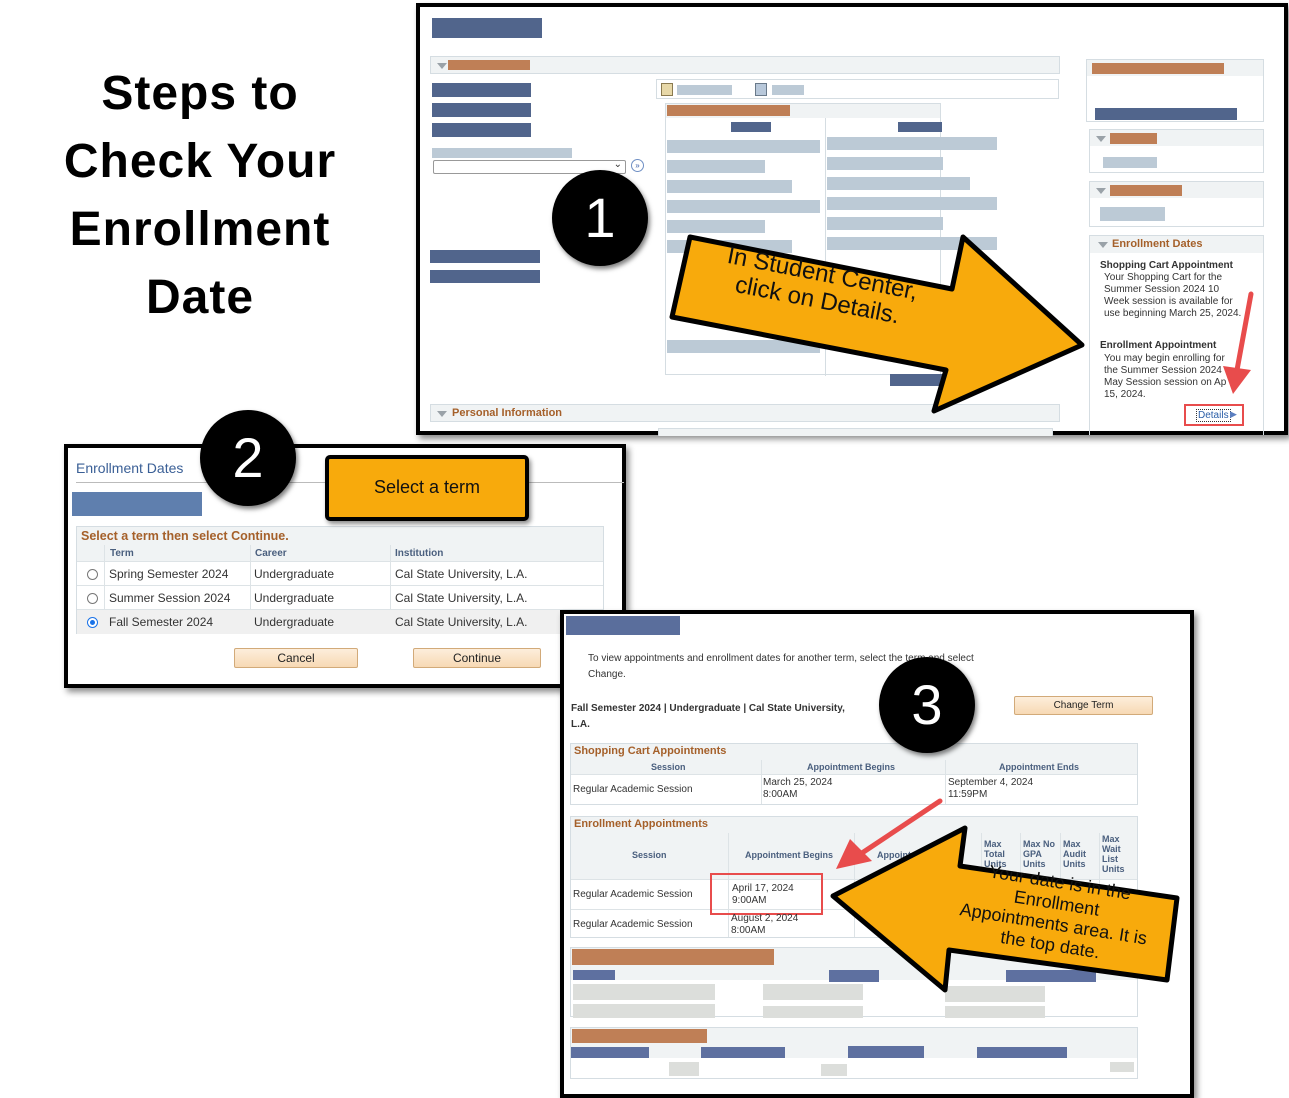 This screenshot has height=1098, width=1289. I want to click on details-link: Details ▶, so click(1214, 415).